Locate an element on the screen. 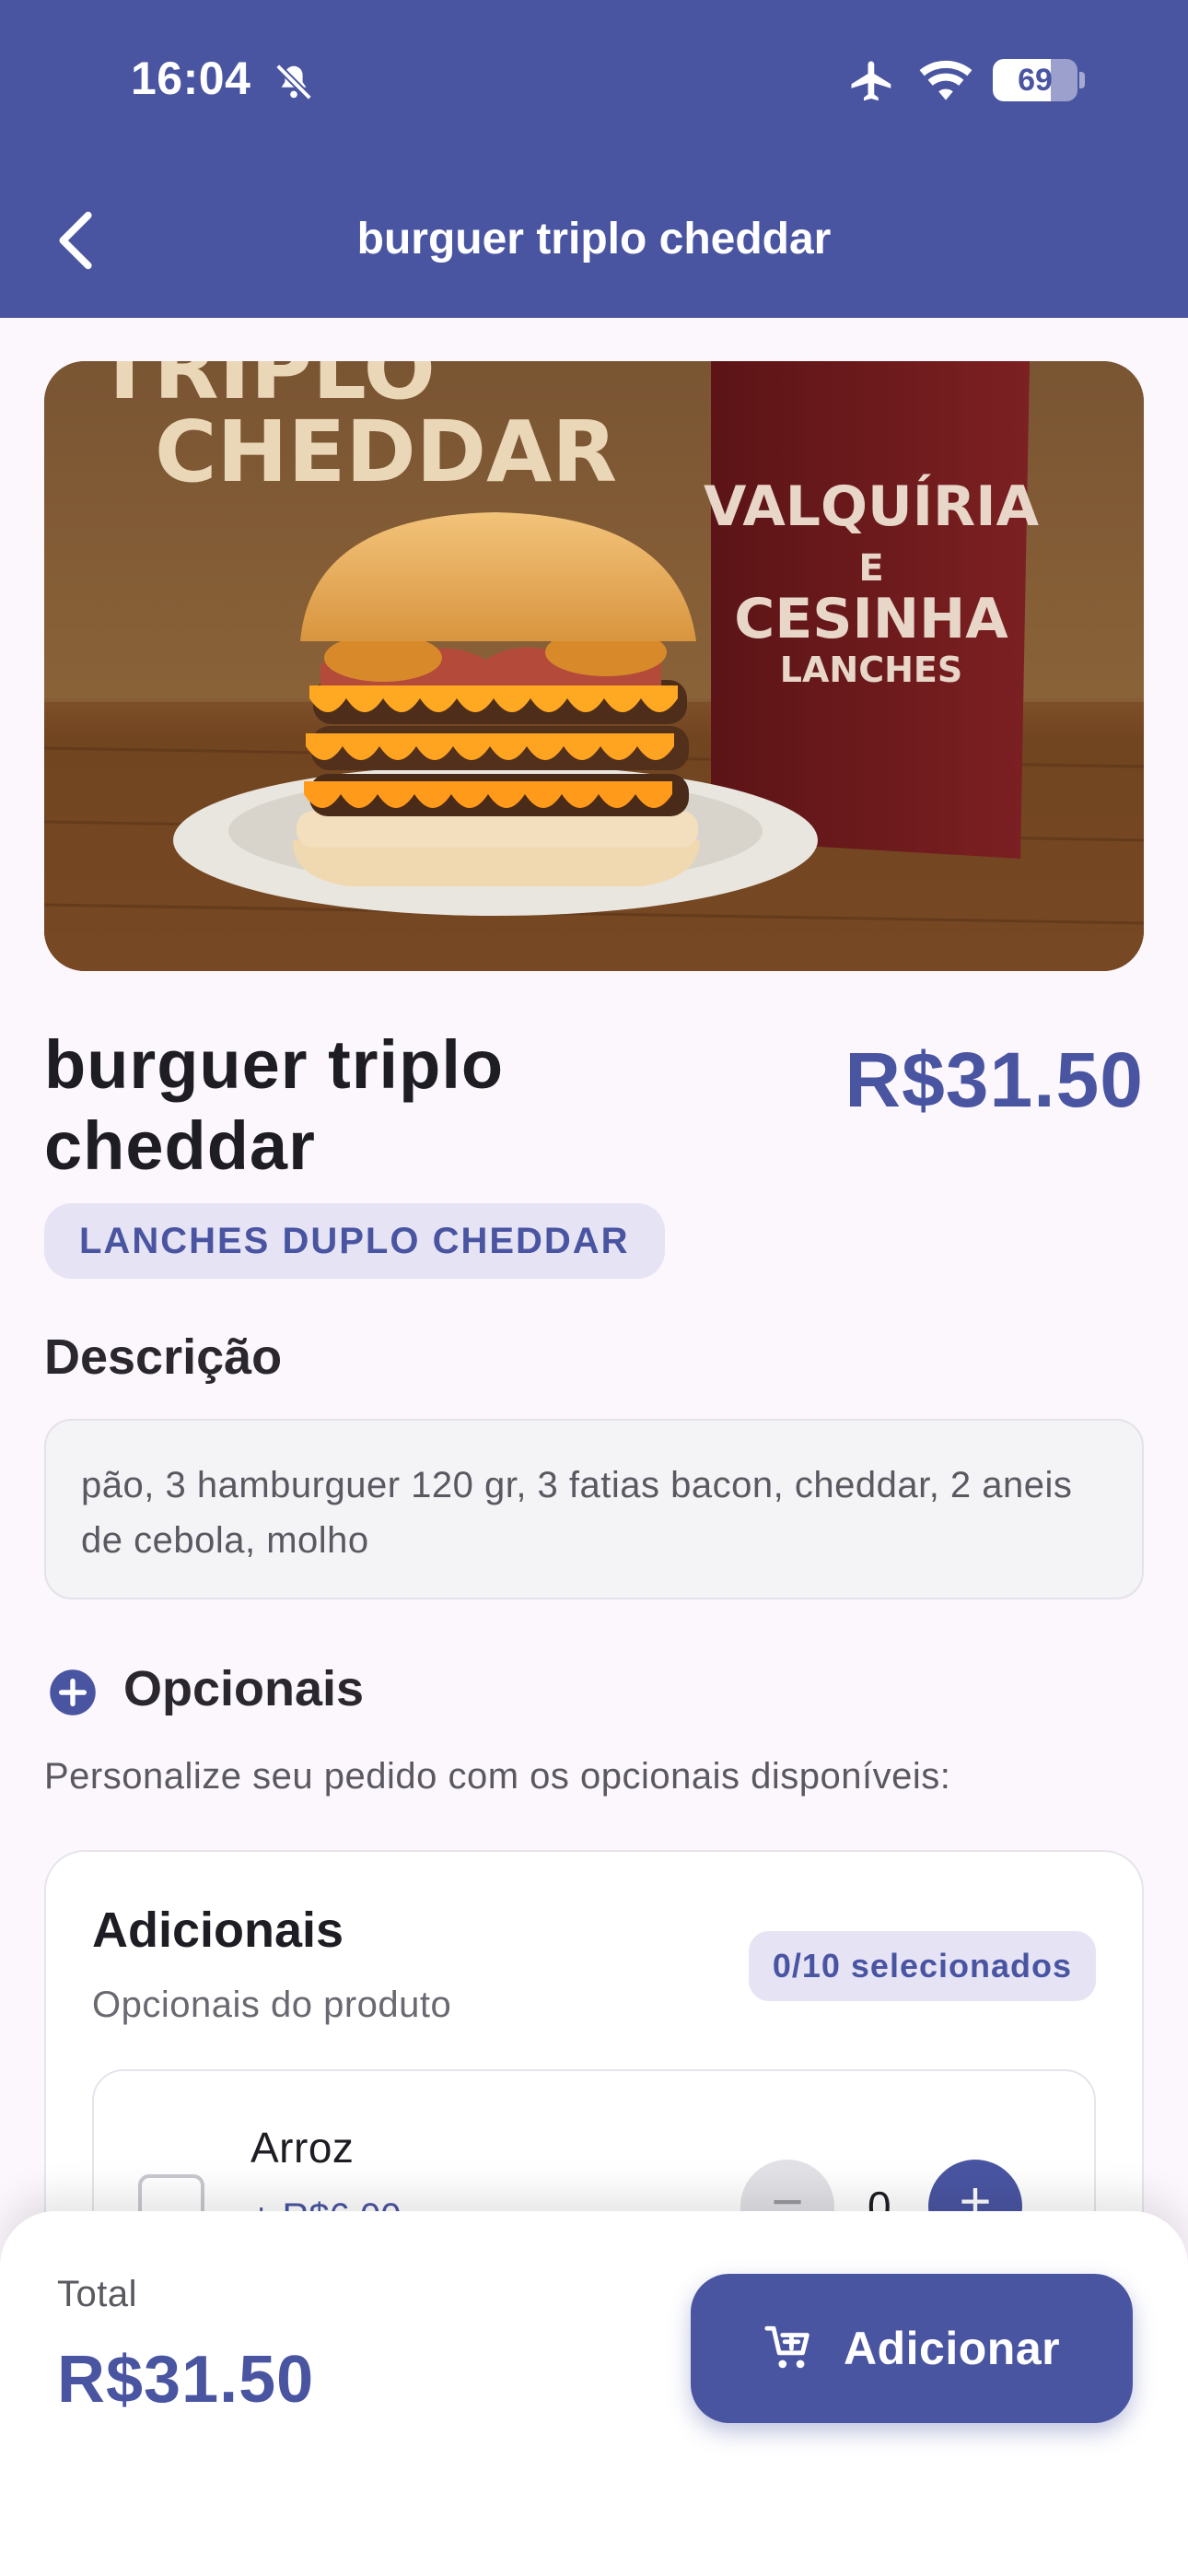  bell-off-icon is located at coordinates (294, 82).